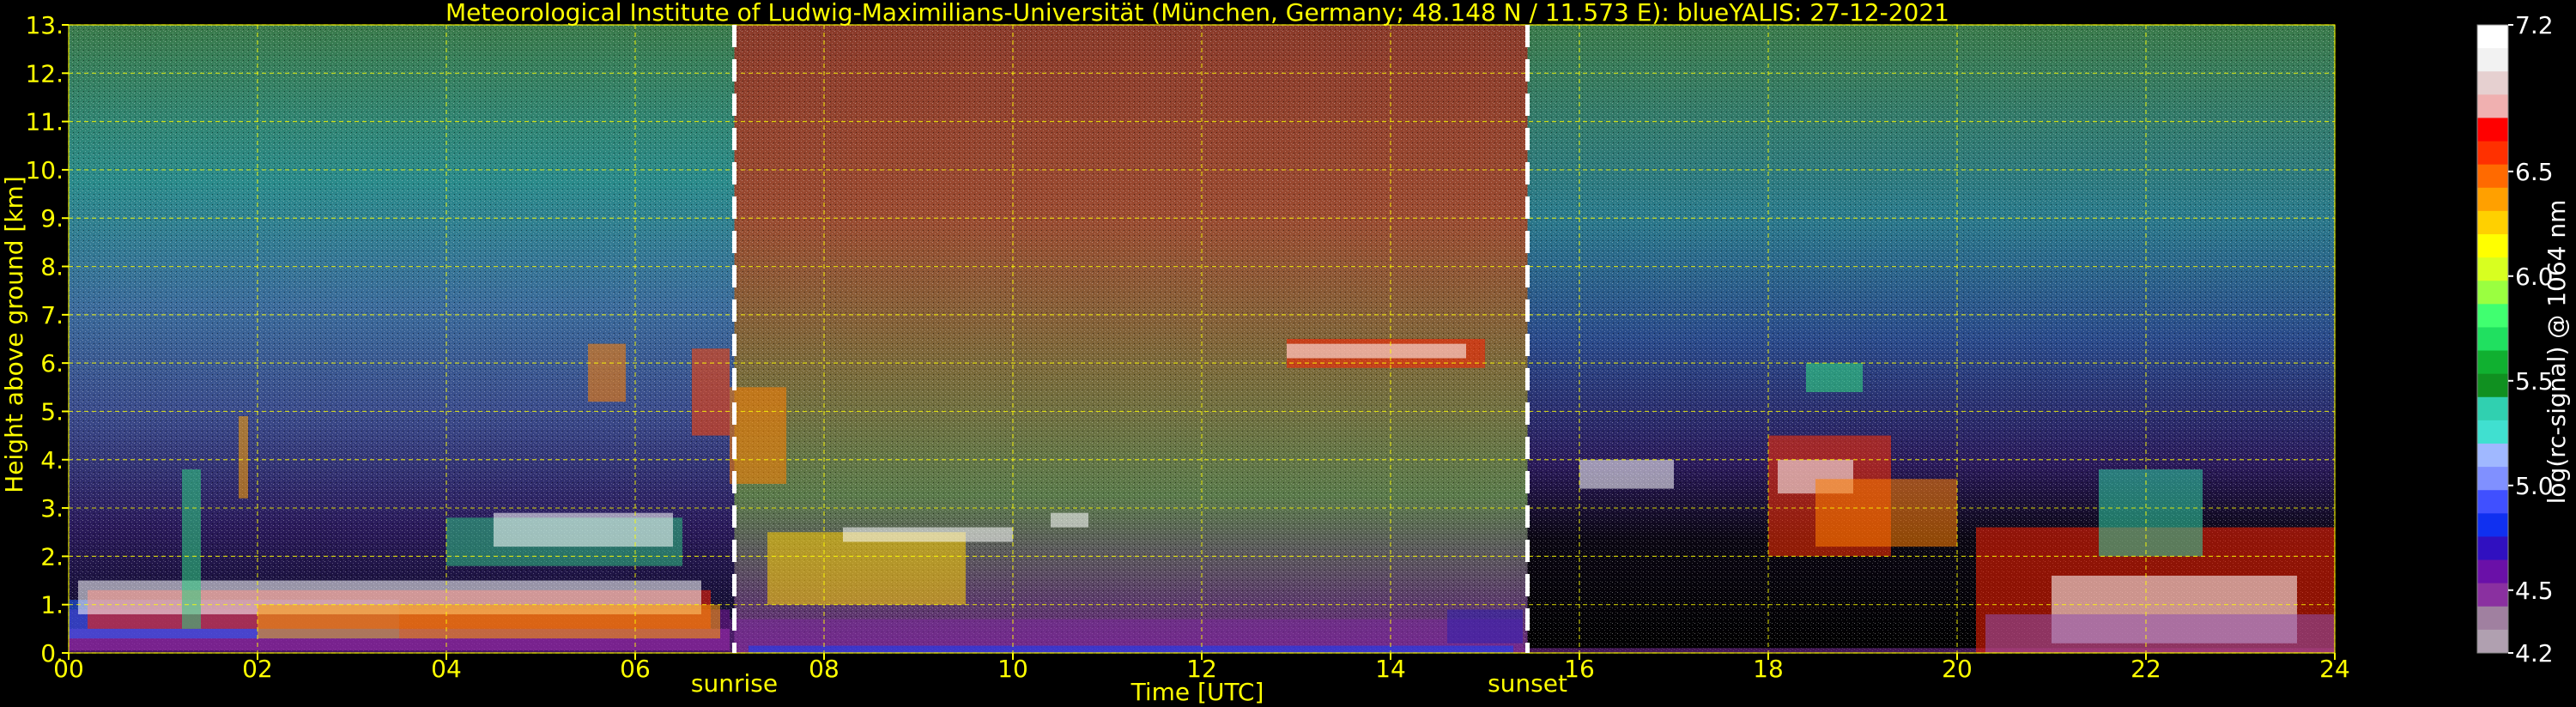  I want to click on y-tick-label: 8., so click(52, 267).